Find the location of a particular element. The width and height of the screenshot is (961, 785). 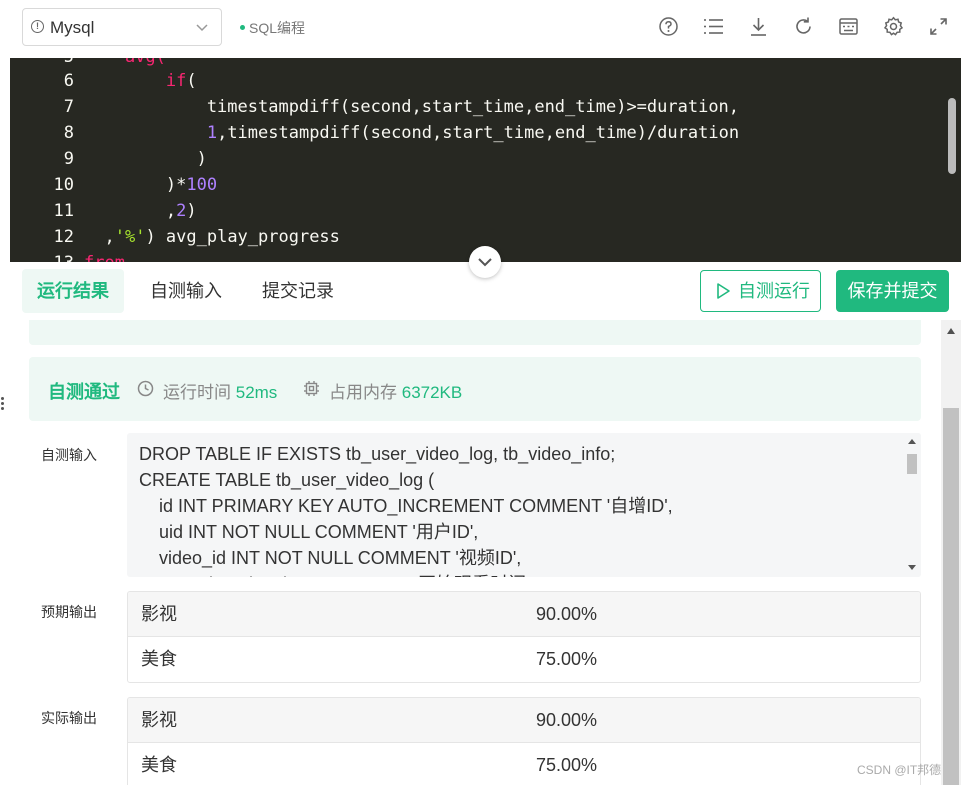

gear-icon is located at coordinates (893, 26).